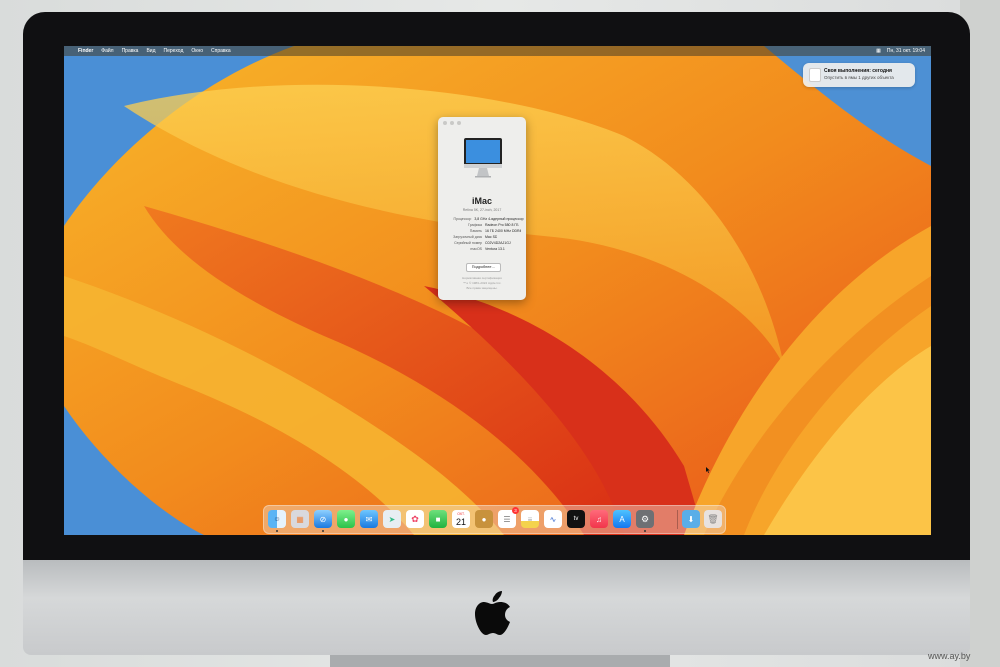 The image size is (1000, 667). I want to click on apple-tv-icon: tv, so click(576, 519).